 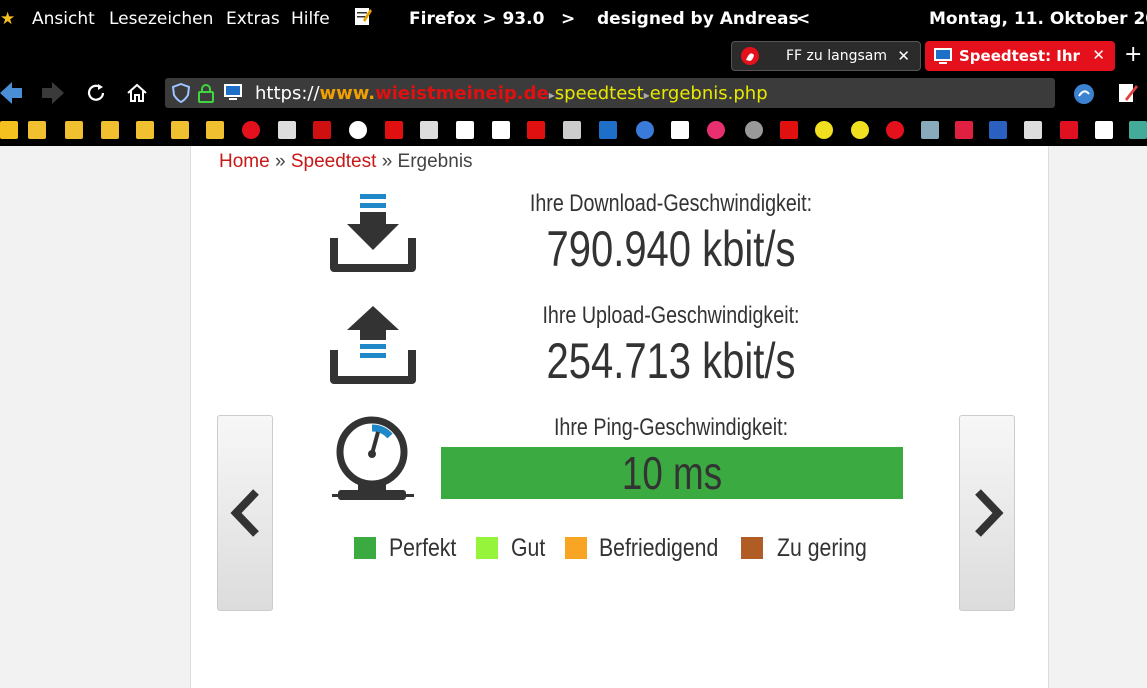 What do you see at coordinates (373, 236) in the screenshot?
I see `download-icon` at bounding box center [373, 236].